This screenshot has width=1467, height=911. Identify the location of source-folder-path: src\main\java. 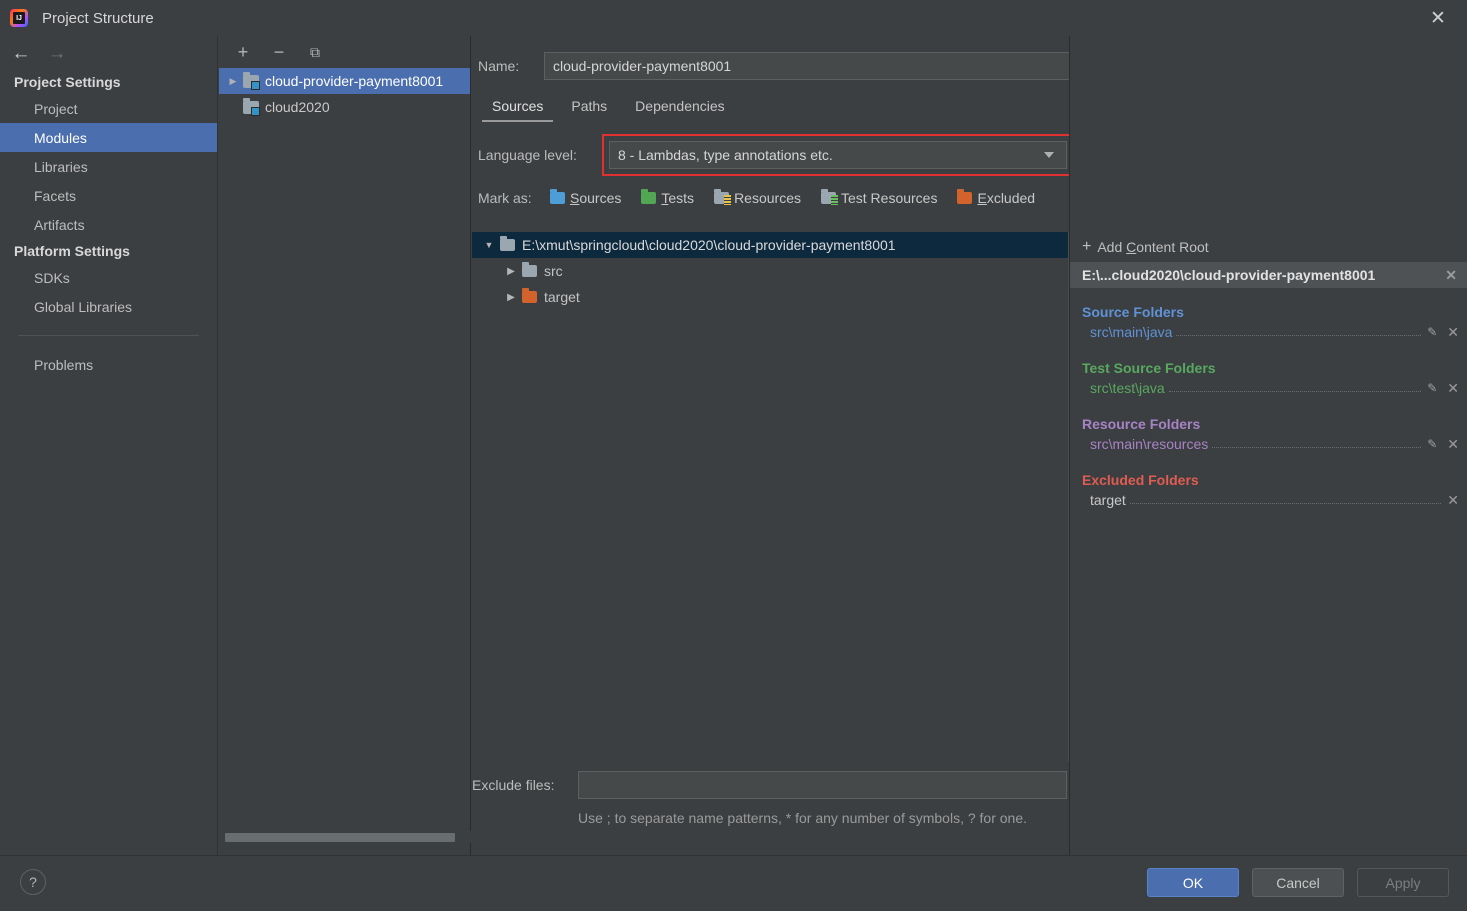
(1131, 332).